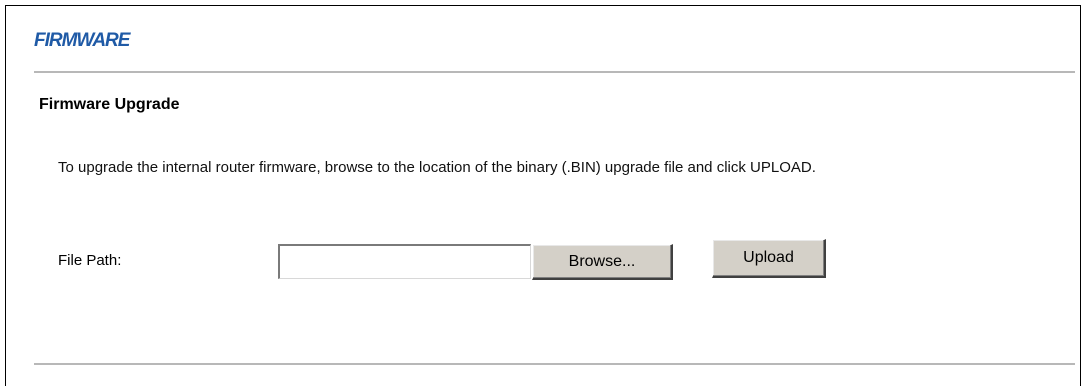 This screenshot has height=386, width=1085. What do you see at coordinates (82, 40) in the screenshot?
I see `page-title: FIRMWARE` at bounding box center [82, 40].